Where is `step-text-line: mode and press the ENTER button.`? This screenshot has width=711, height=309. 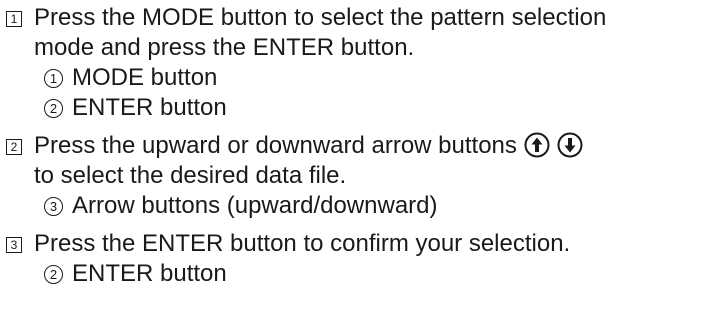
step-text-line: mode and press the ENTER button. is located at coordinates (224, 47).